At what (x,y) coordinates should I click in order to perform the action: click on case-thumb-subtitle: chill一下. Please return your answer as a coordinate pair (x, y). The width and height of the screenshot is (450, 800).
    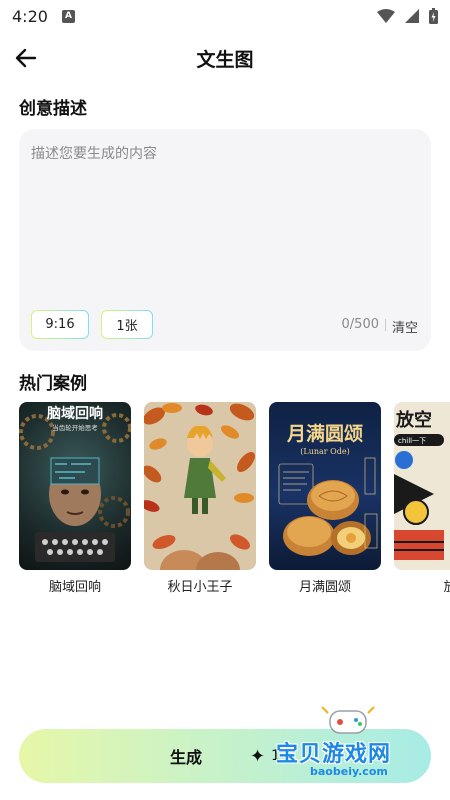
    Looking at the image, I should click on (412, 441).